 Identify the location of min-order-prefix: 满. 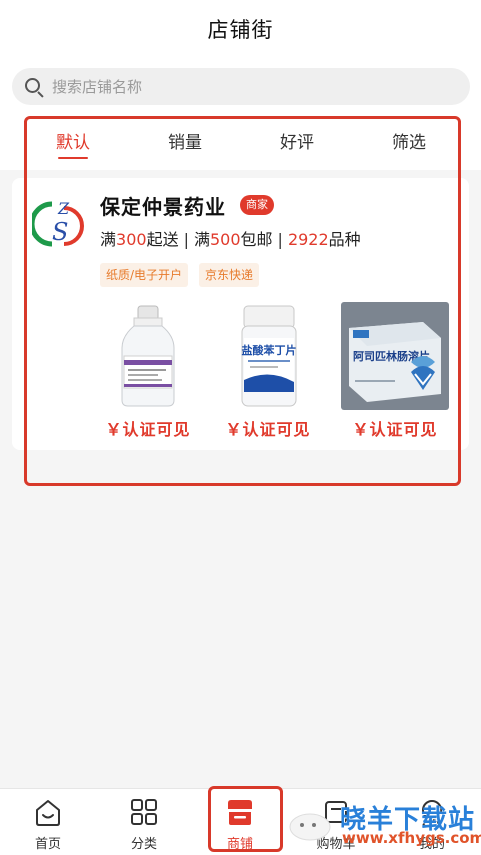
(108, 239).